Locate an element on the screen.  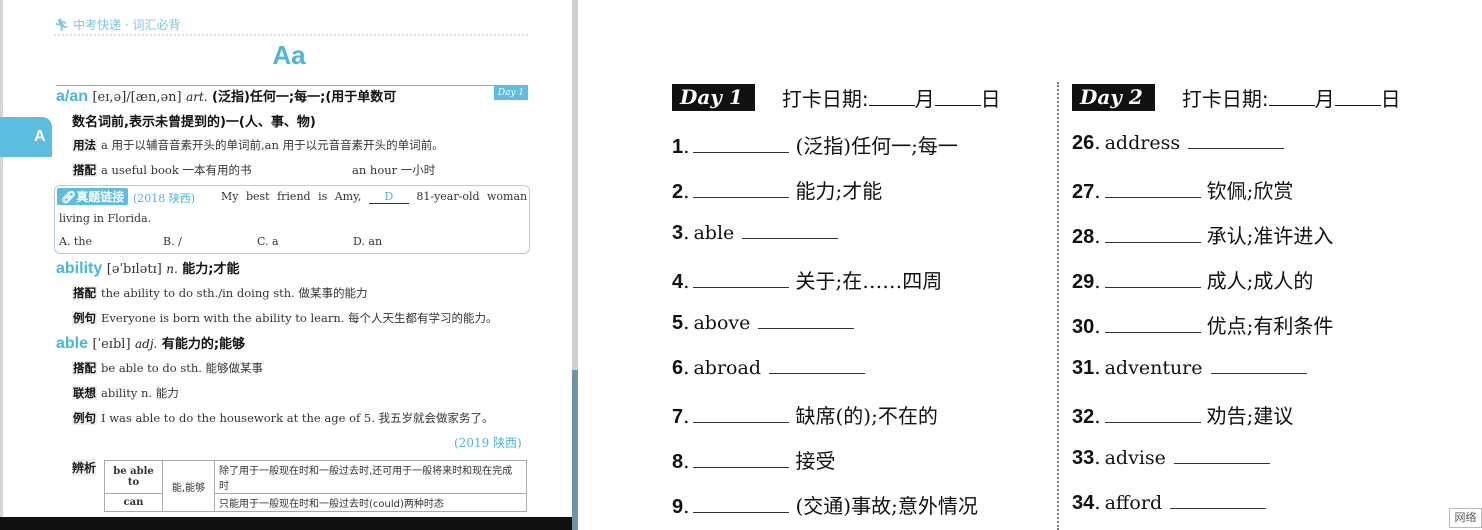
question-part2: 81-year-old woman is located at coordinates (472, 196).